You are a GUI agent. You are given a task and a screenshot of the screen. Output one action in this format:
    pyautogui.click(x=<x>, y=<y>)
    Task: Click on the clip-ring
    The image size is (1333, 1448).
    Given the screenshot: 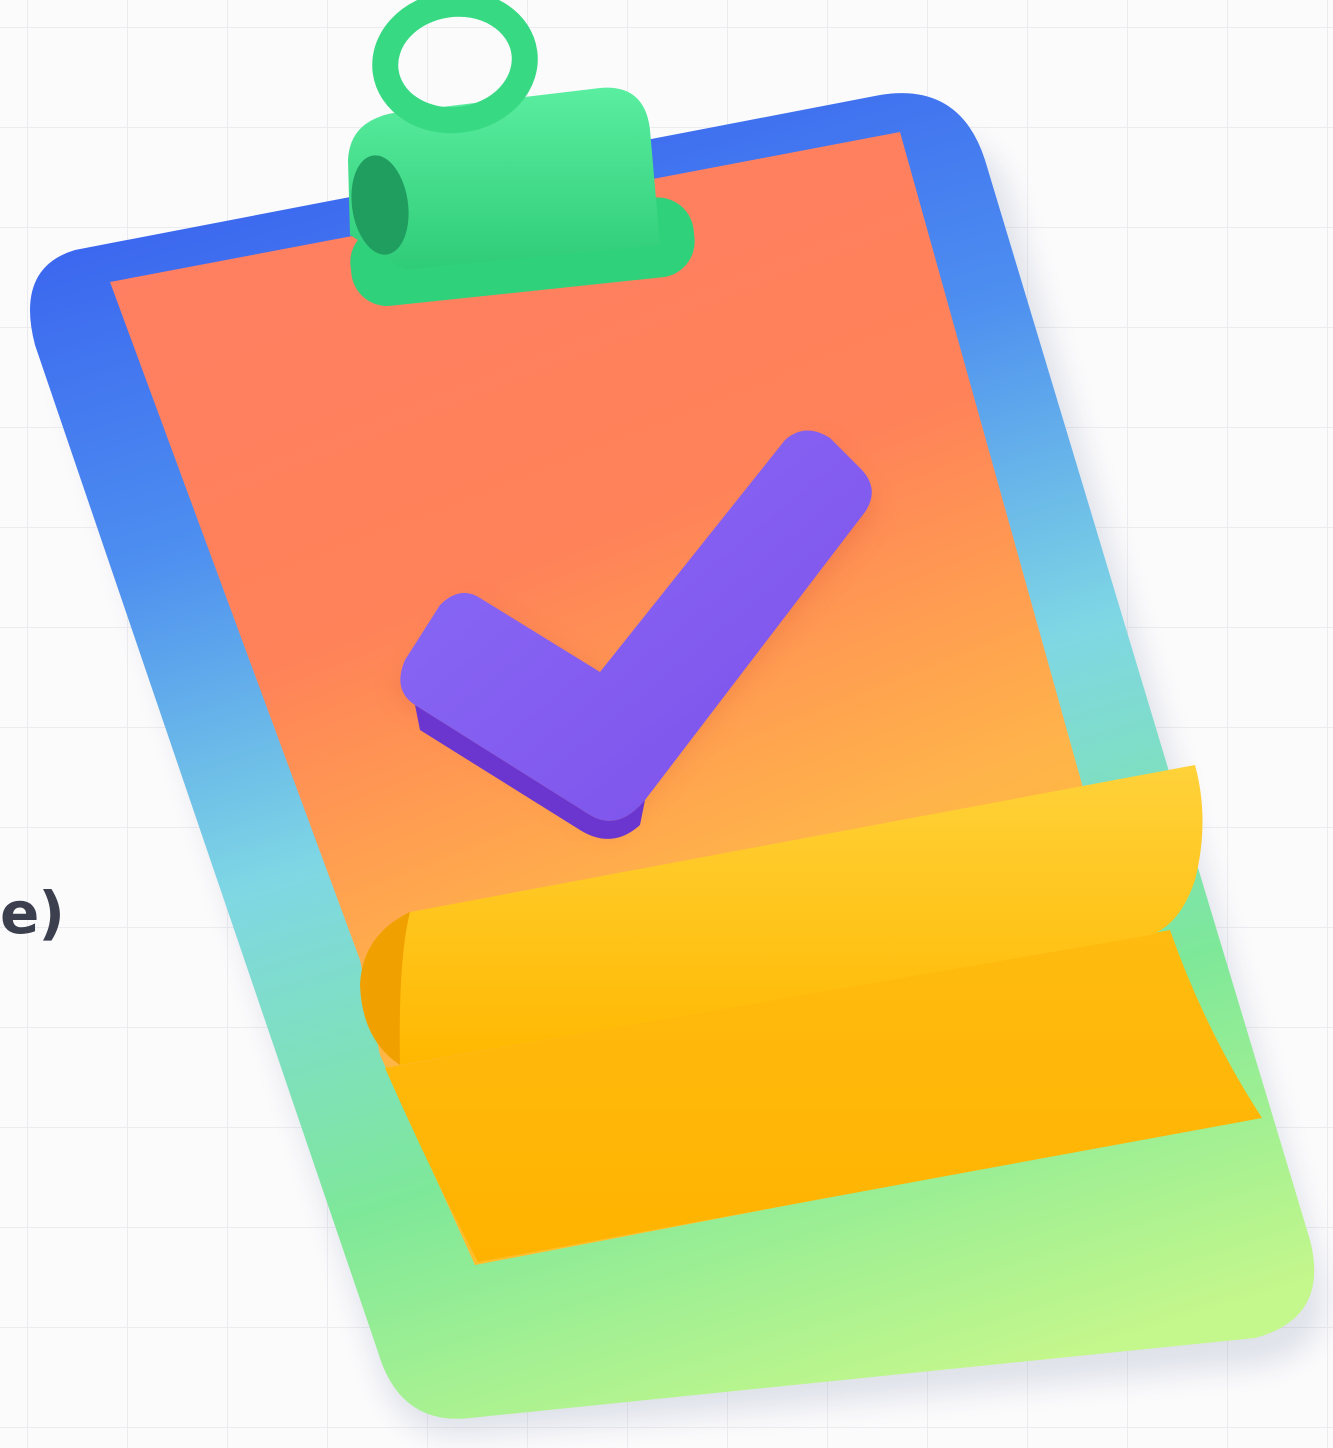 What is the action you would take?
    pyautogui.click(x=455, y=67)
    